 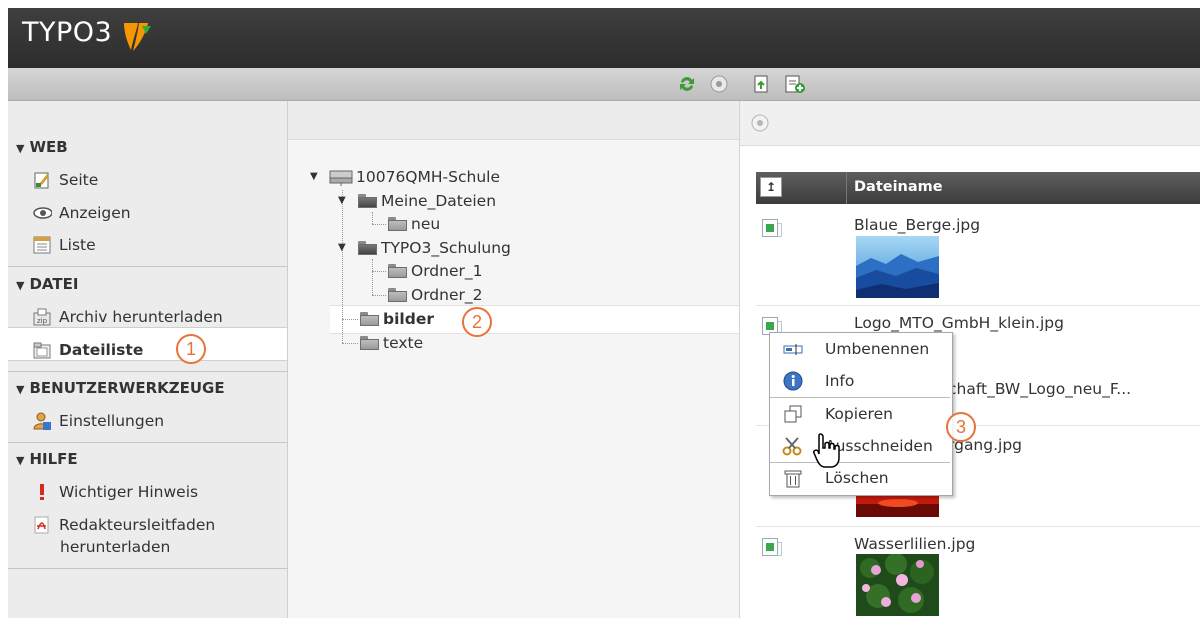 I want to click on filelist-icon, so click(x=42, y=350).